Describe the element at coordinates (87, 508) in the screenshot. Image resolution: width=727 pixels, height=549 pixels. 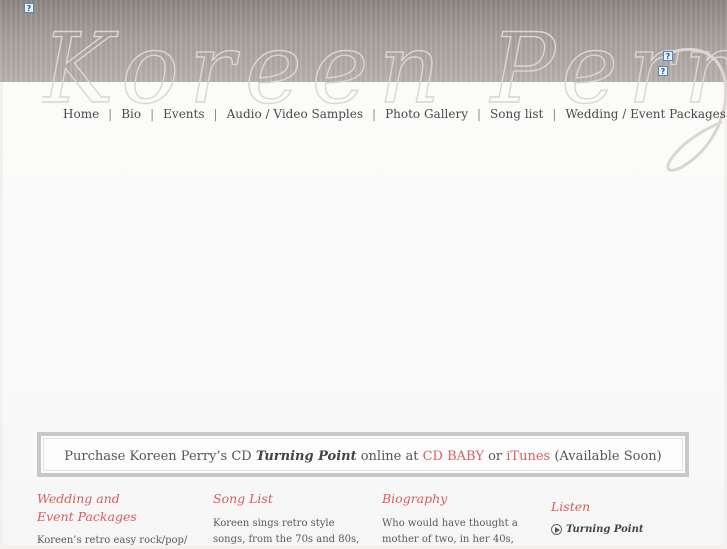
I see `wedding-packages-heading: Wedding and Event Packages` at that location.